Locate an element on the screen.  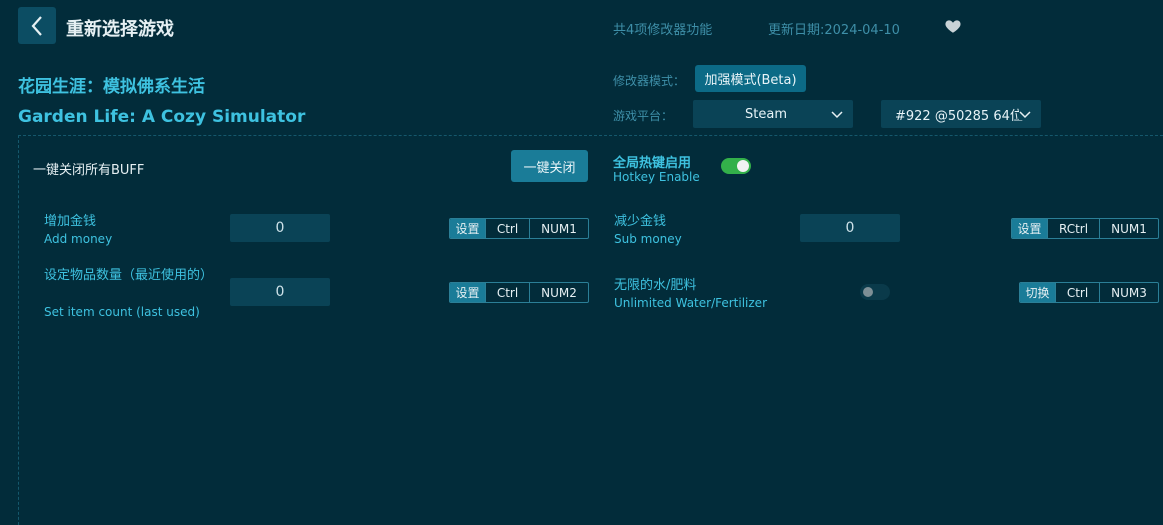
mode-button: 加强模式(Beta) is located at coordinates (750, 78).